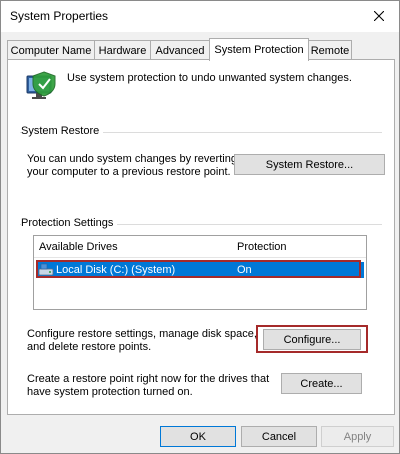  Describe the element at coordinates (59, 16) in the screenshot. I see `window-title: System Properties` at that location.